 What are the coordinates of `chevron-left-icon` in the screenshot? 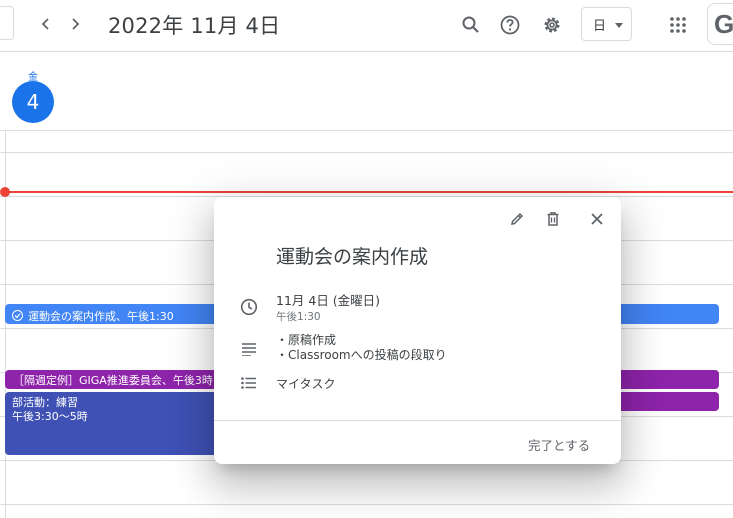 It's located at (45, 24).